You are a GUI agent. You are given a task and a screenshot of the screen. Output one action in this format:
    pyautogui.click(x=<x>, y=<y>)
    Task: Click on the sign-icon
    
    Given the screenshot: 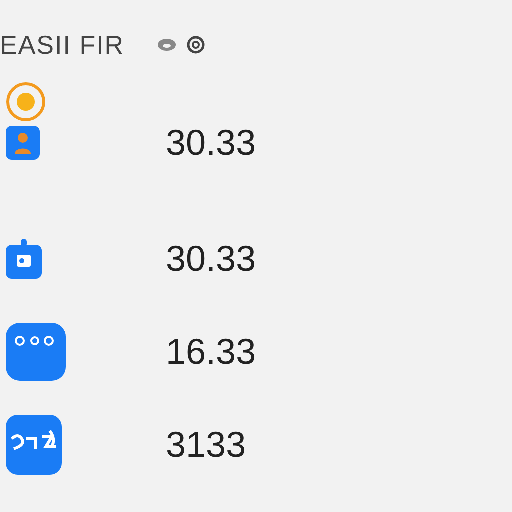 What is the action you would take?
    pyautogui.click(x=34, y=444)
    